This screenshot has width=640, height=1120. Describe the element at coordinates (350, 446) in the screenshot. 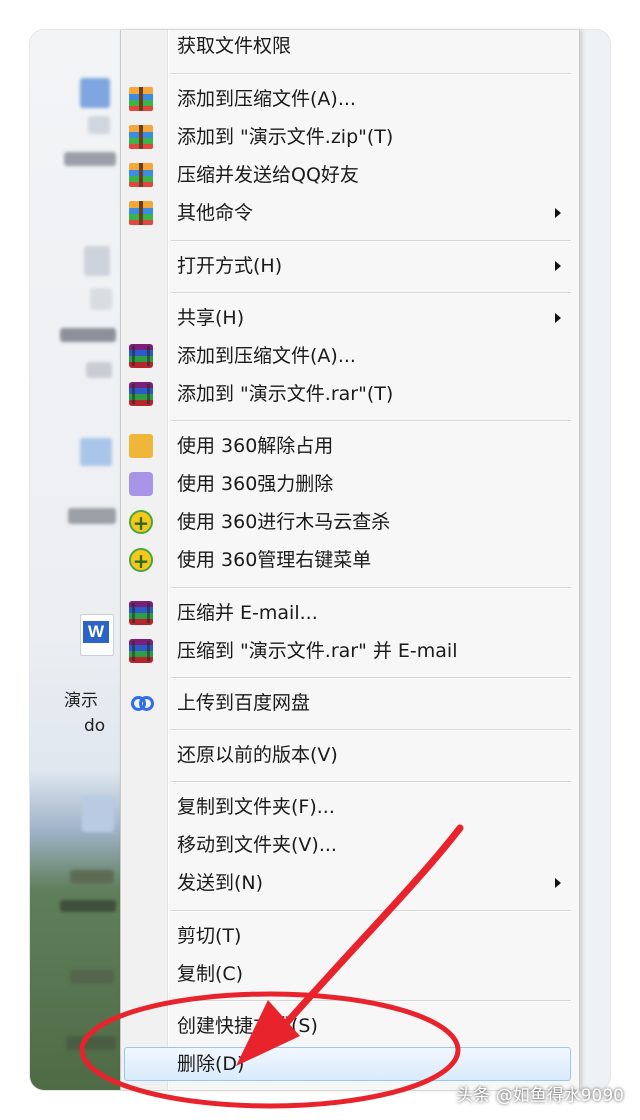

I see `menu-item-360-unlock: 使用 360解除占用` at that location.